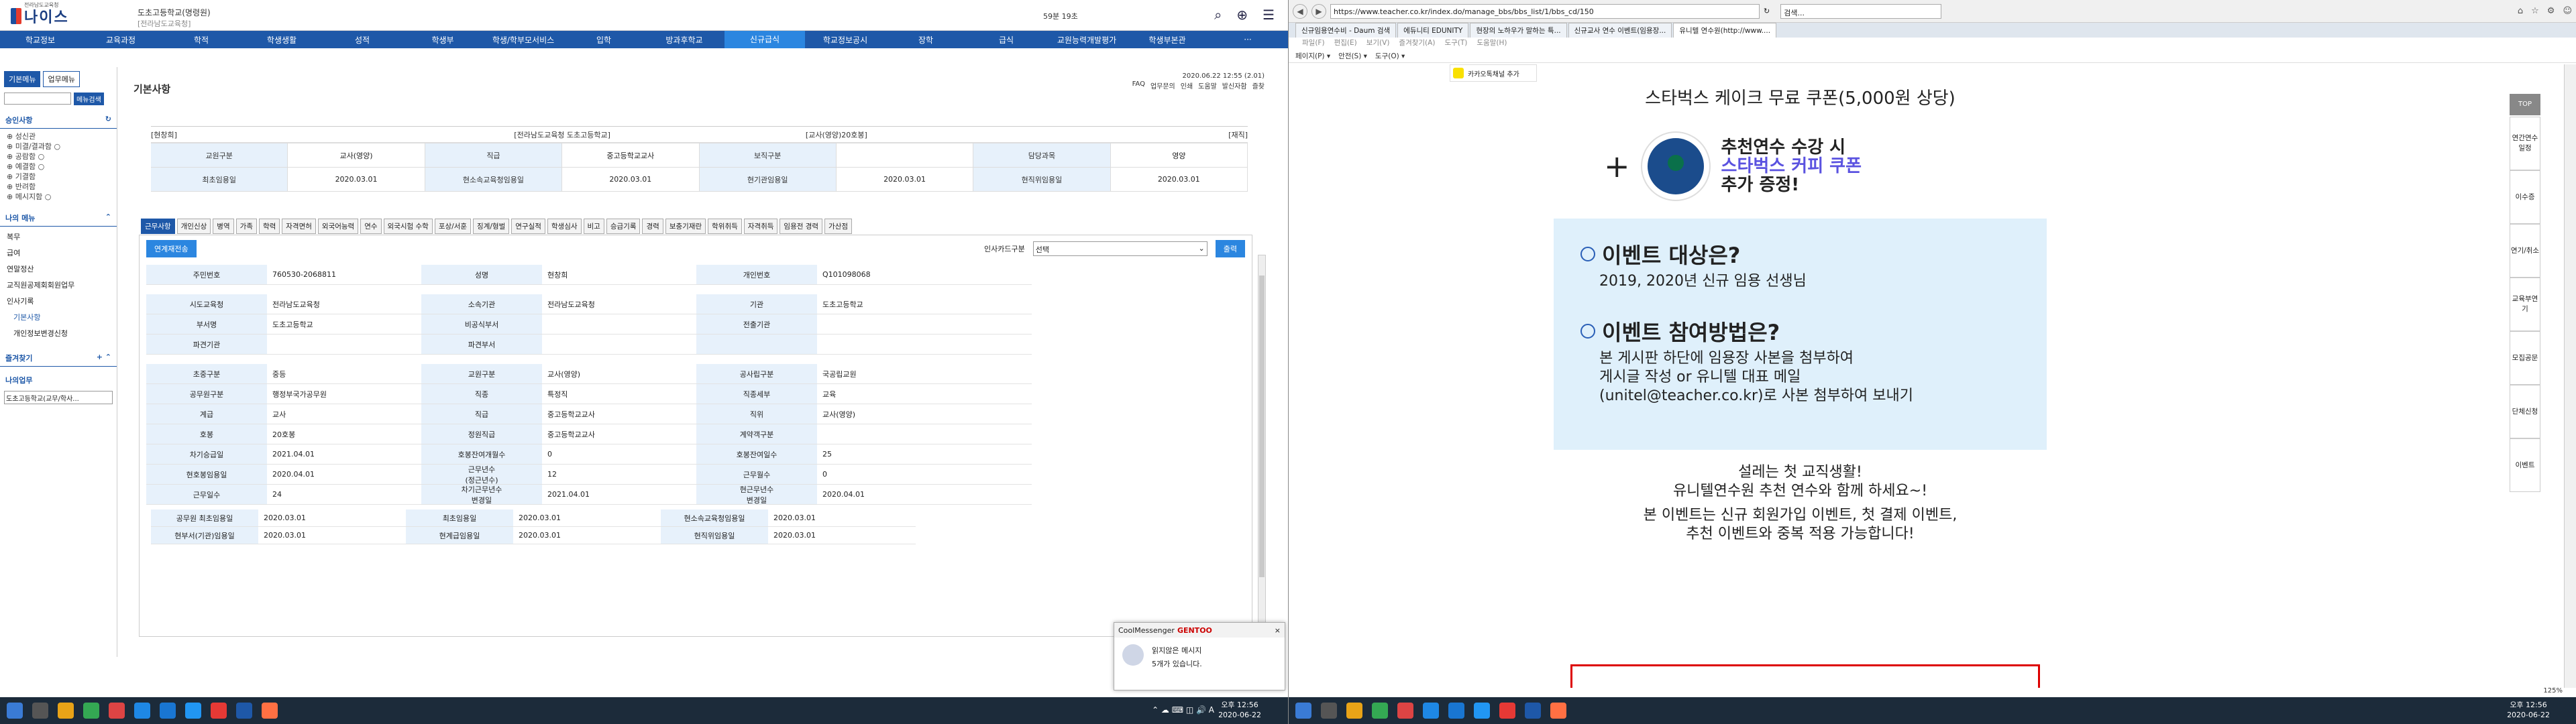 This screenshot has width=2576, height=724. Describe the element at coordinates (58, 121) in the screenshot. I see `sidebar-section-approval: 승인사항 ↻` at that location.